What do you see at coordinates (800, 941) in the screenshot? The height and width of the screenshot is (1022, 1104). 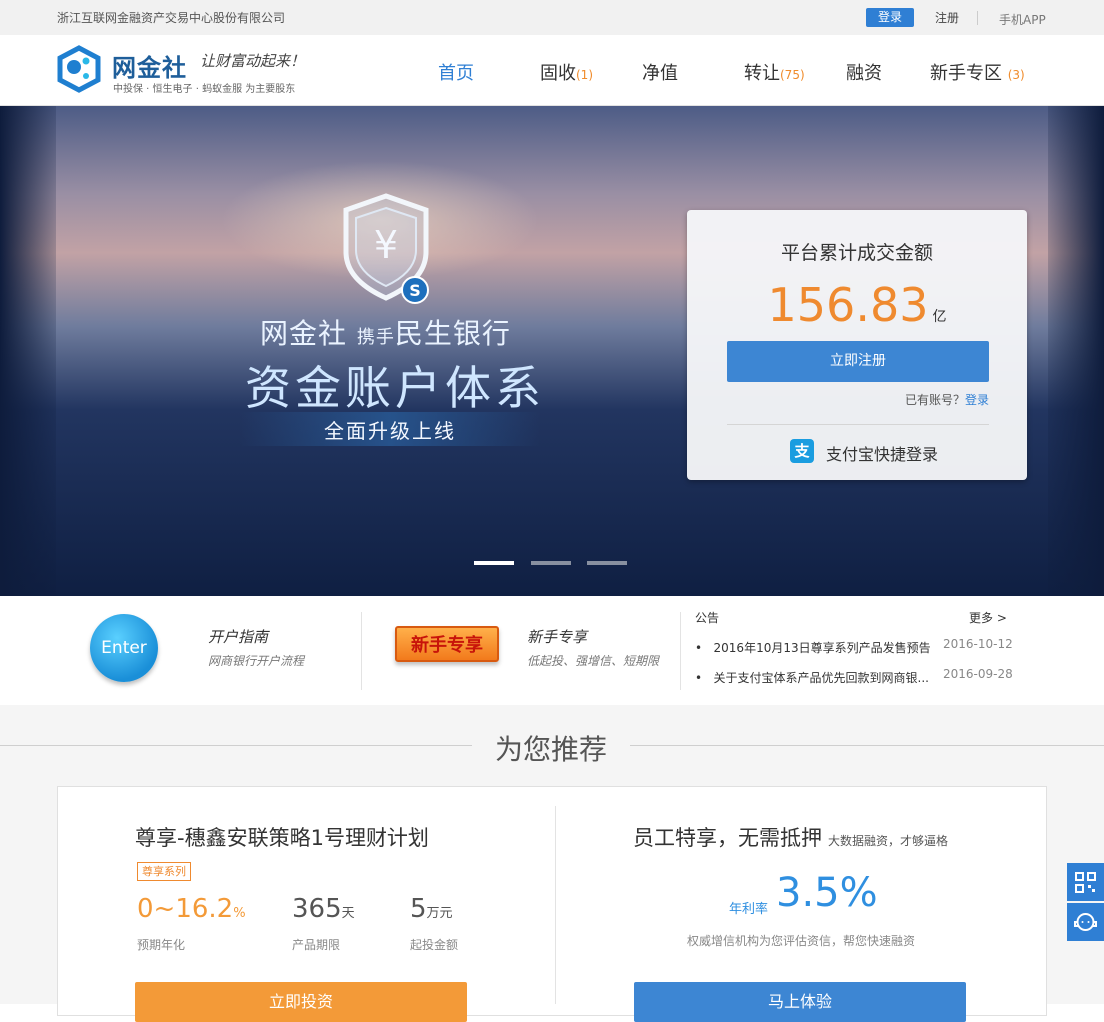 I see `employee-loan-description: 权威增信机构为您评估资信，帮您快速融资` at bounding box center [800, 941].